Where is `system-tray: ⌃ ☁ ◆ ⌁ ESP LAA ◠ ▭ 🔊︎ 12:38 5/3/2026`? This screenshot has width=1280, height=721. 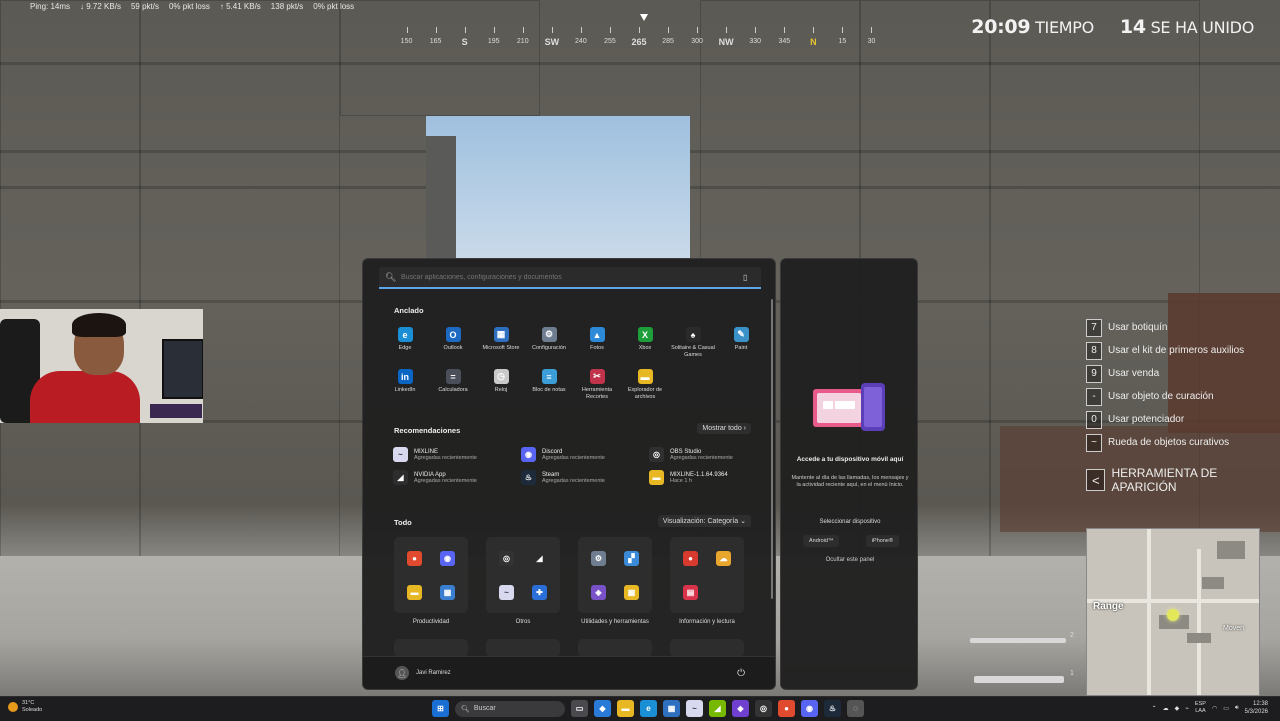
system-tray: ⌃ ☁ ◆ ⌁ ESP LAA ◠ ▭ 🔊︎ 12:38 5/3/2026 is located at coordinates (1210, 708).